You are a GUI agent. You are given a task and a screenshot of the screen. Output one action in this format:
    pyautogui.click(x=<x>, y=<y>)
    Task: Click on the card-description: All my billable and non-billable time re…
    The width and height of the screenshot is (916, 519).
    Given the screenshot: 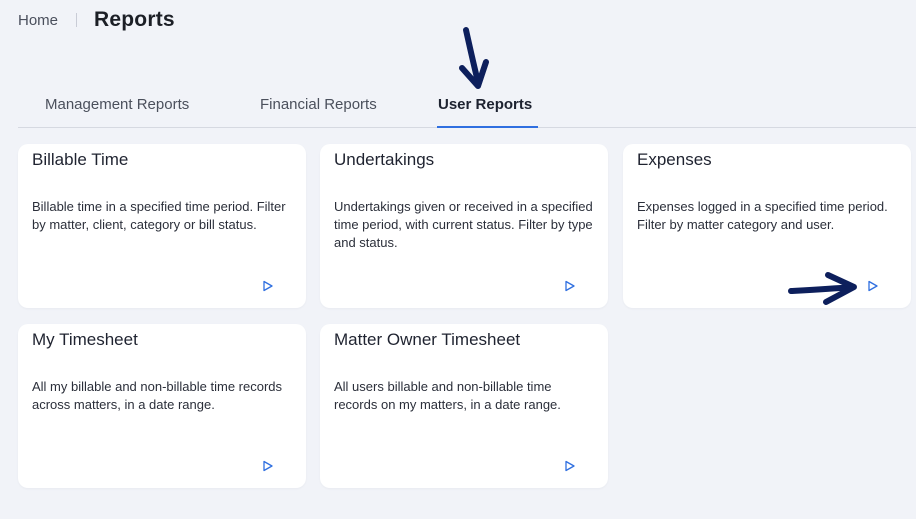 What is the action you would take?
    pyautogui.click(x=157, y=395)
    